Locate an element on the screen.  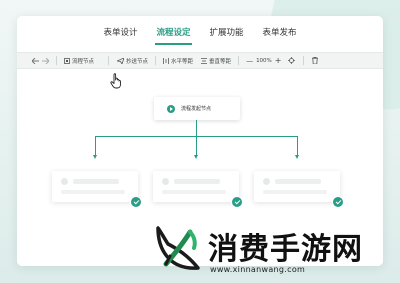
locate-icon is located at coordinates (291, 60).